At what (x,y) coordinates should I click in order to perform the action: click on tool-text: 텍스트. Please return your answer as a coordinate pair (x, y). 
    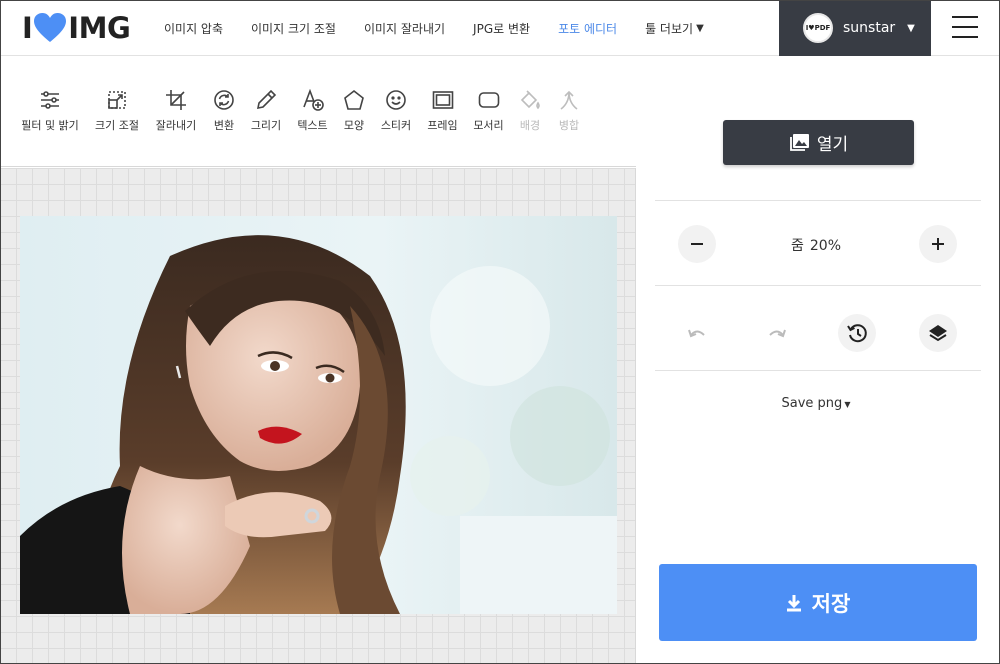
    Looking at the image, I should click on (312, 111).